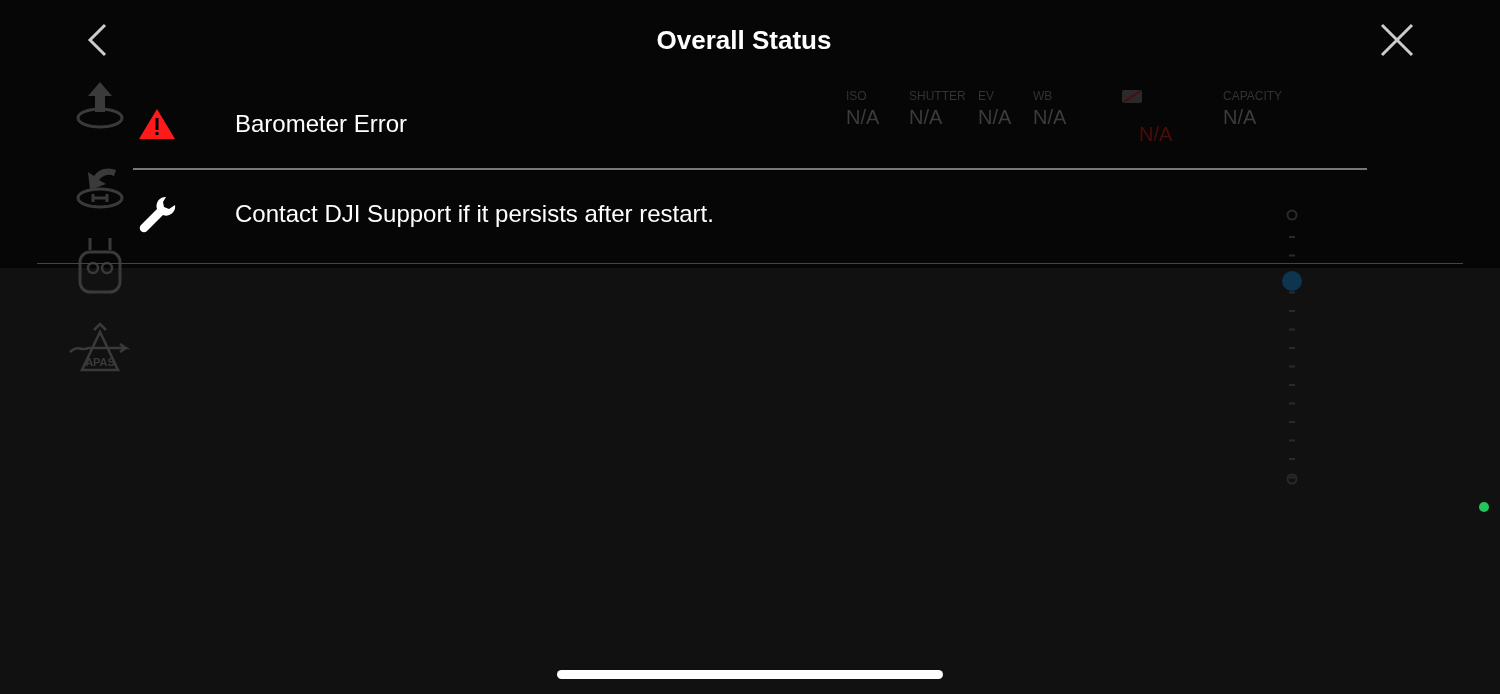 The image size is (1500, 694). Describe the element at coordinates (750, 674) in the screenshot. I see `home-indicator` at that location.